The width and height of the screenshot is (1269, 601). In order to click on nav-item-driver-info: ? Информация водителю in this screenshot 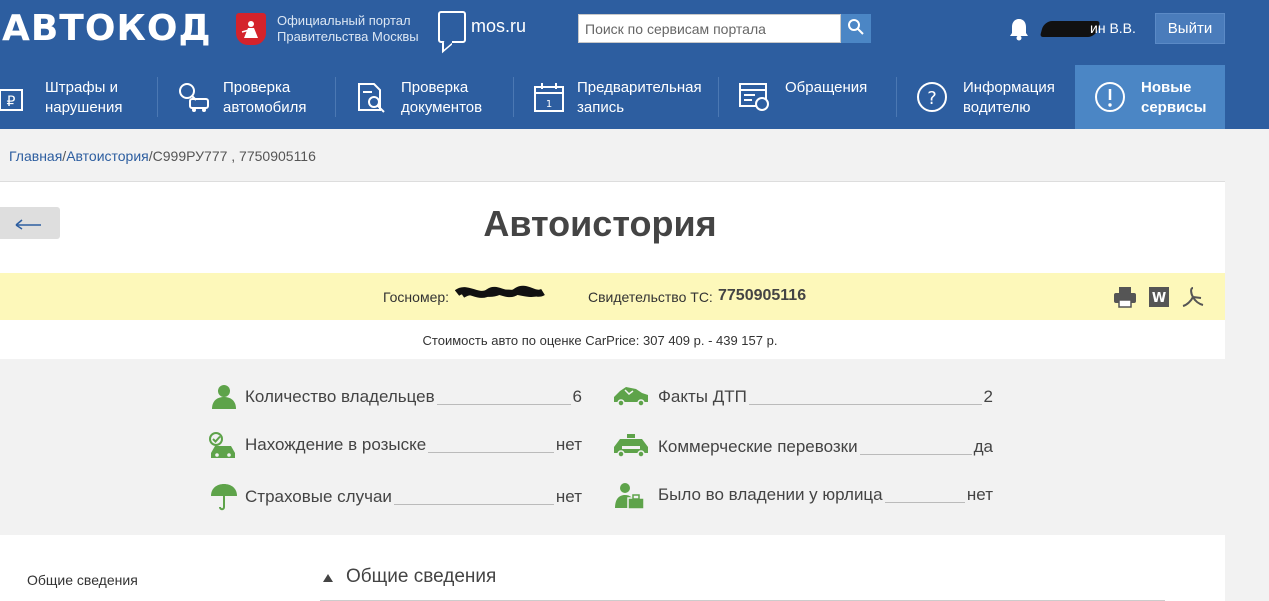, I will do `click(986, 97)`.